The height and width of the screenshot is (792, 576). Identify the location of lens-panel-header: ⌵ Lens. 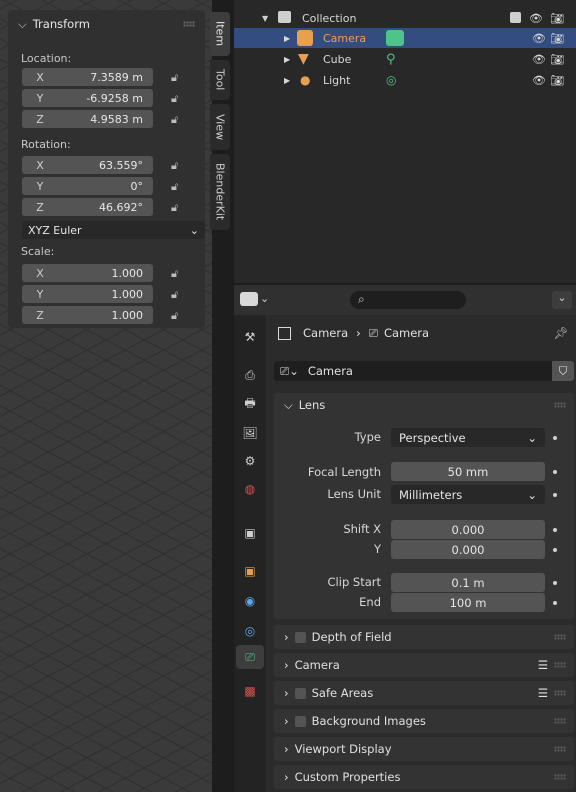
(424, 405).